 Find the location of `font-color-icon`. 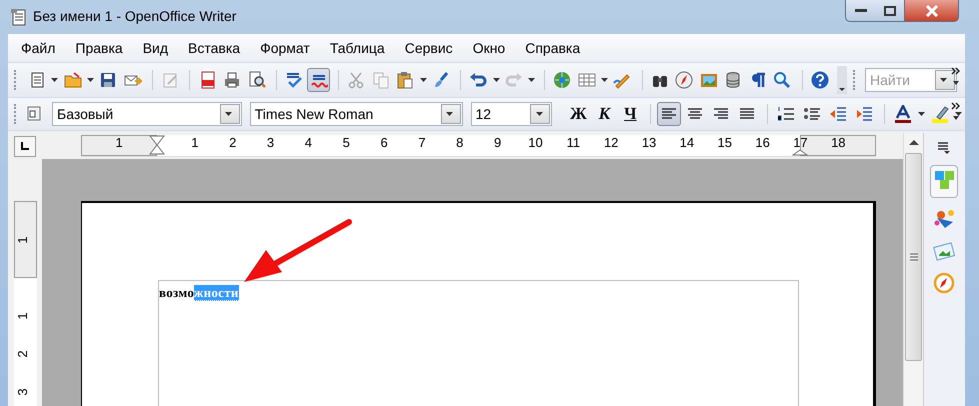

font-color-icon is located at coordinates (903, 114).